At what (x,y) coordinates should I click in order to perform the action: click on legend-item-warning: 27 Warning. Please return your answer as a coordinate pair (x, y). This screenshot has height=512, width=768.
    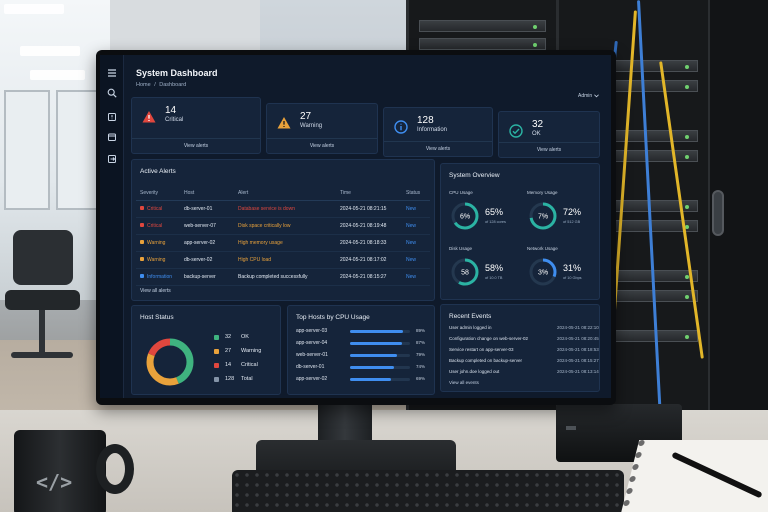
    Looking at the image, I should click on (249, 351).